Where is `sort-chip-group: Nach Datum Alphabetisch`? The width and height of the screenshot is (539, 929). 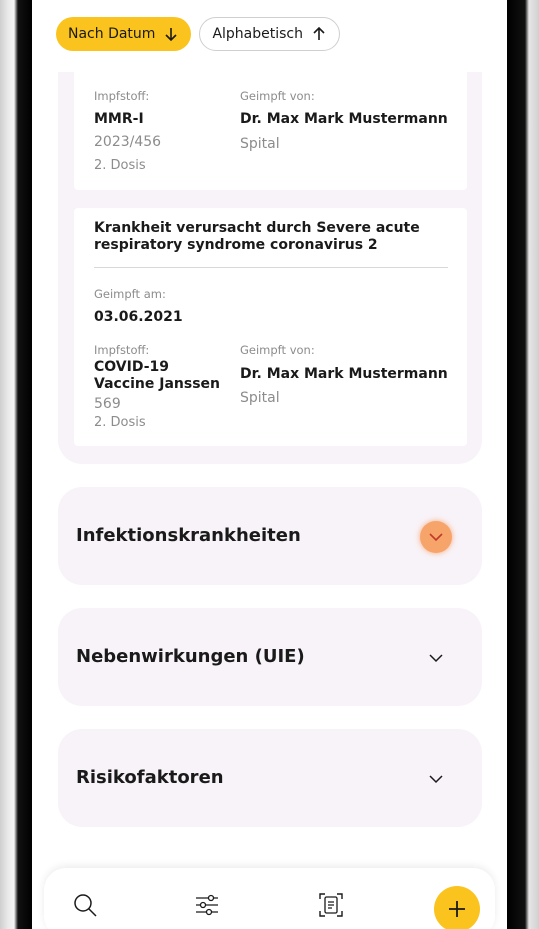
sort-chip-group: Nach Datum Alphabetisch is located at coordinates (198, 34).